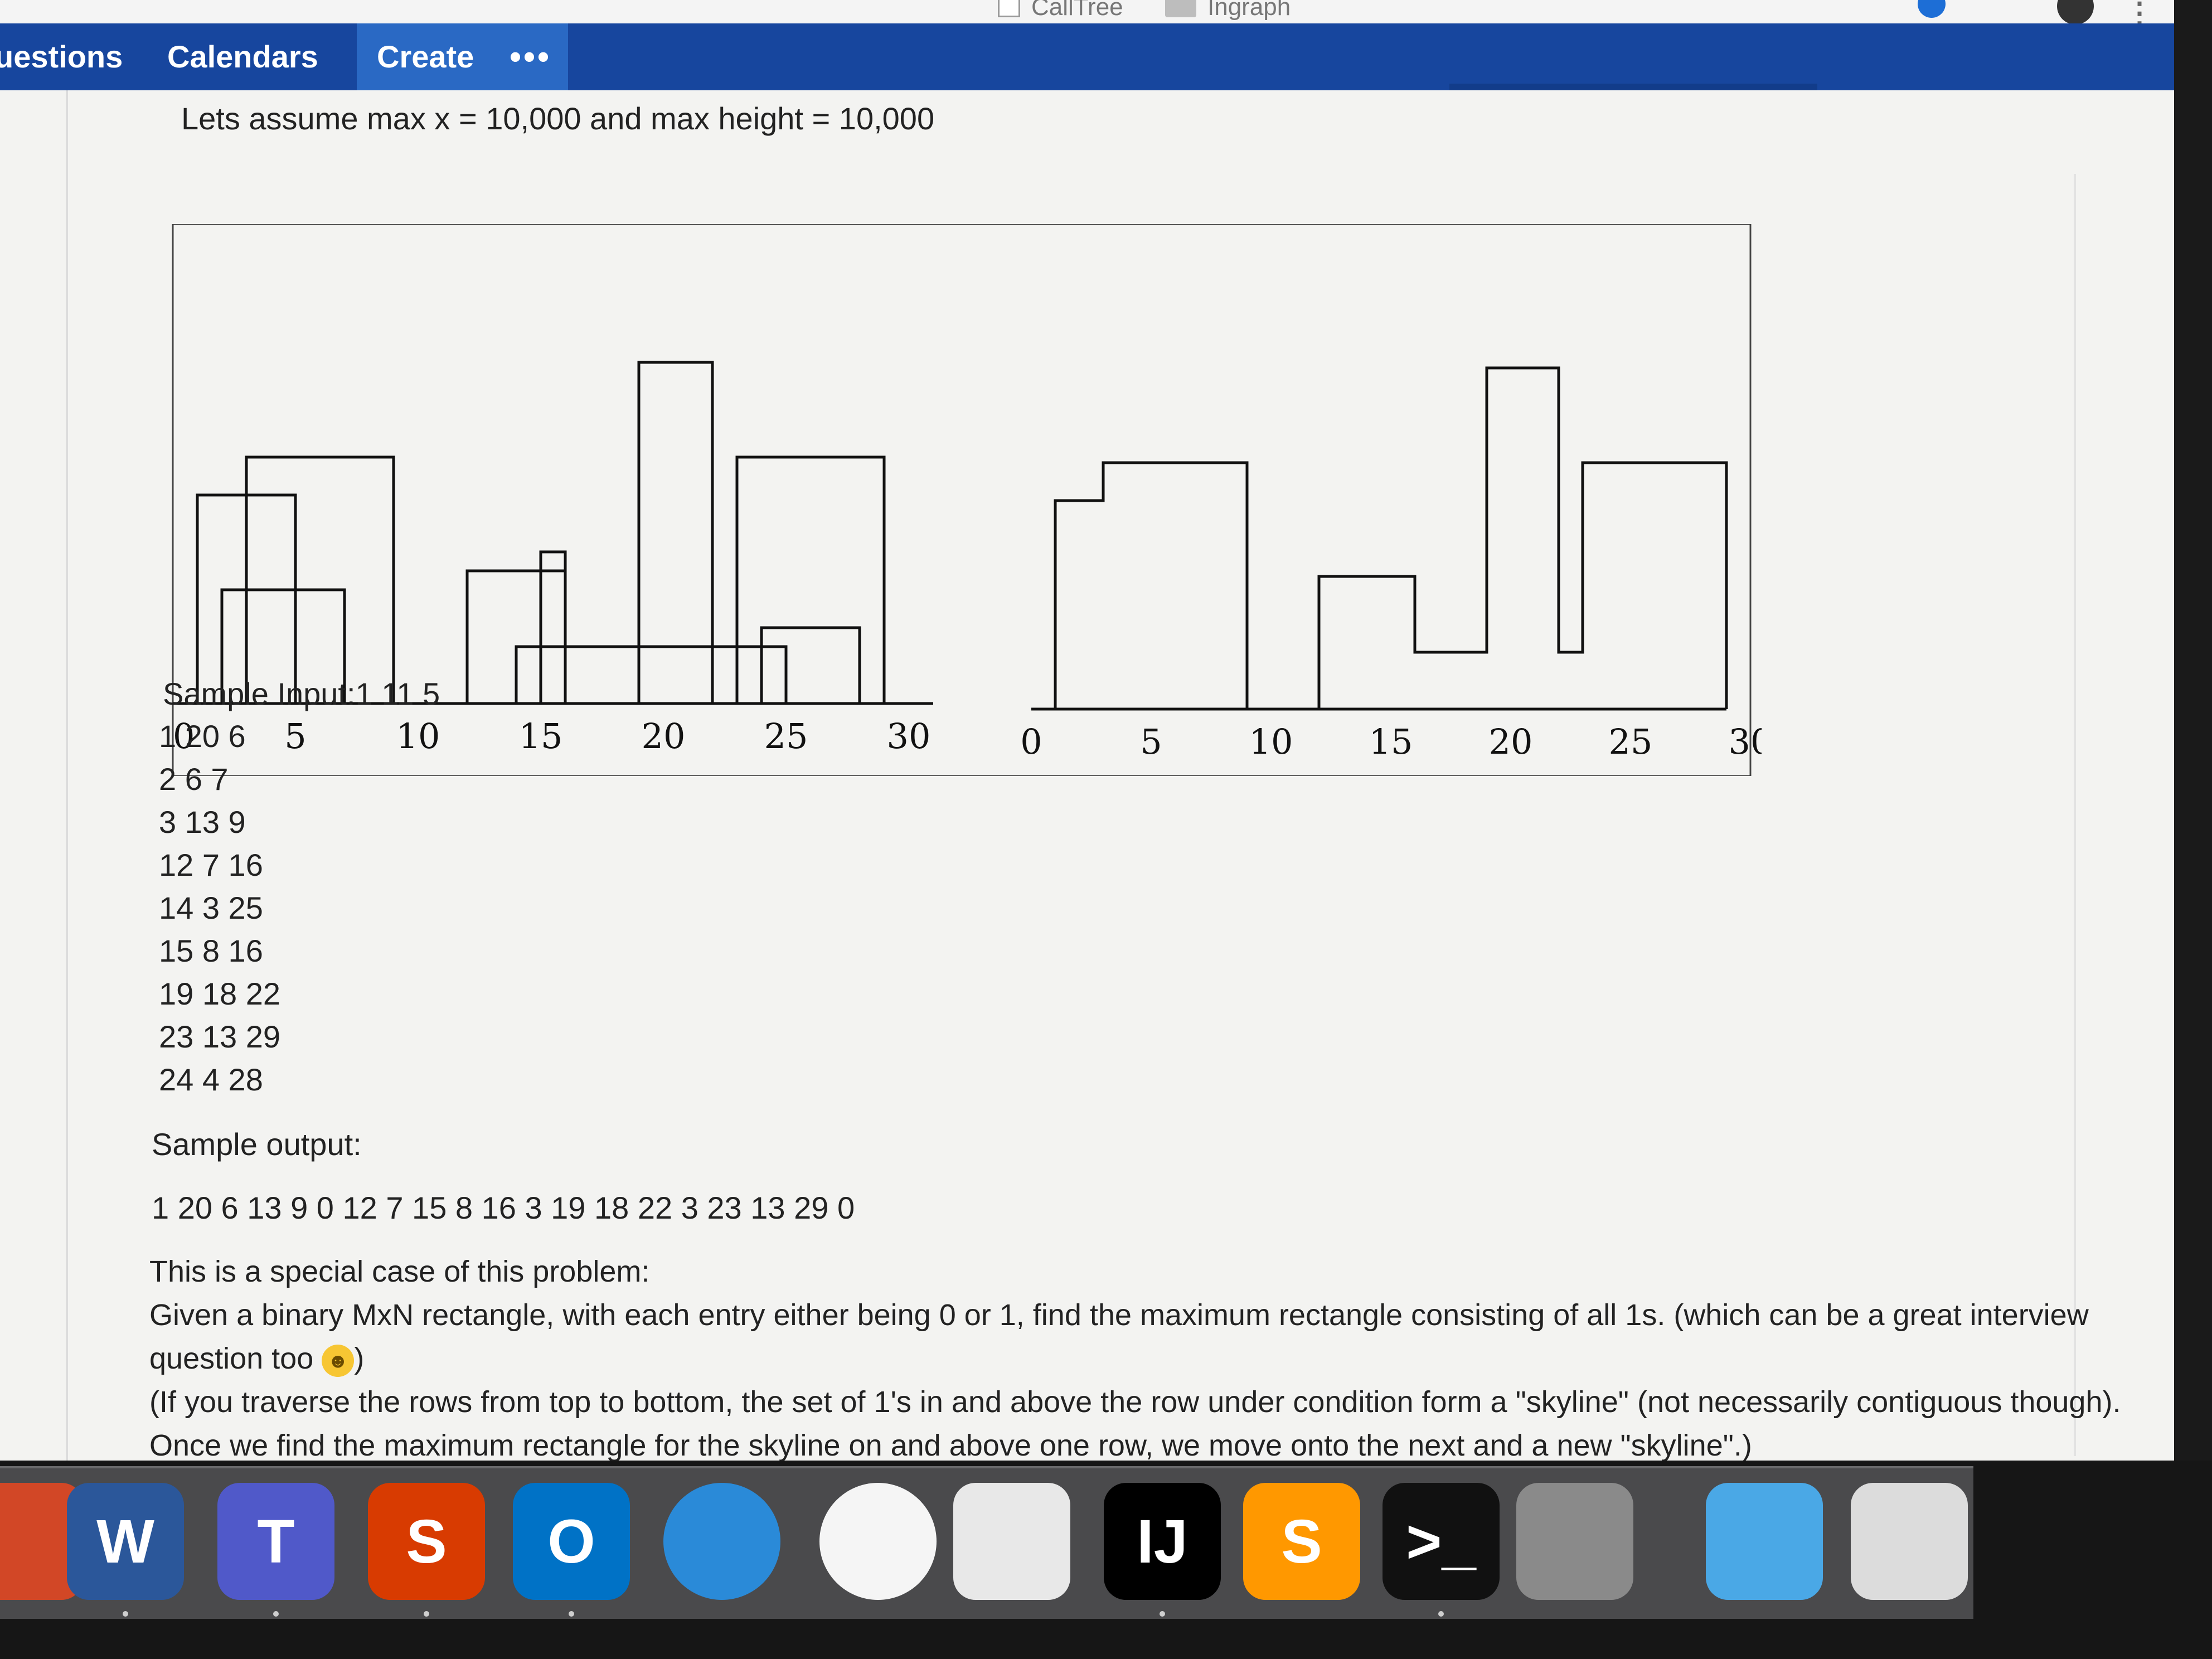  I want to click on sample-input-line: 1 20 6, so click(202, 736).